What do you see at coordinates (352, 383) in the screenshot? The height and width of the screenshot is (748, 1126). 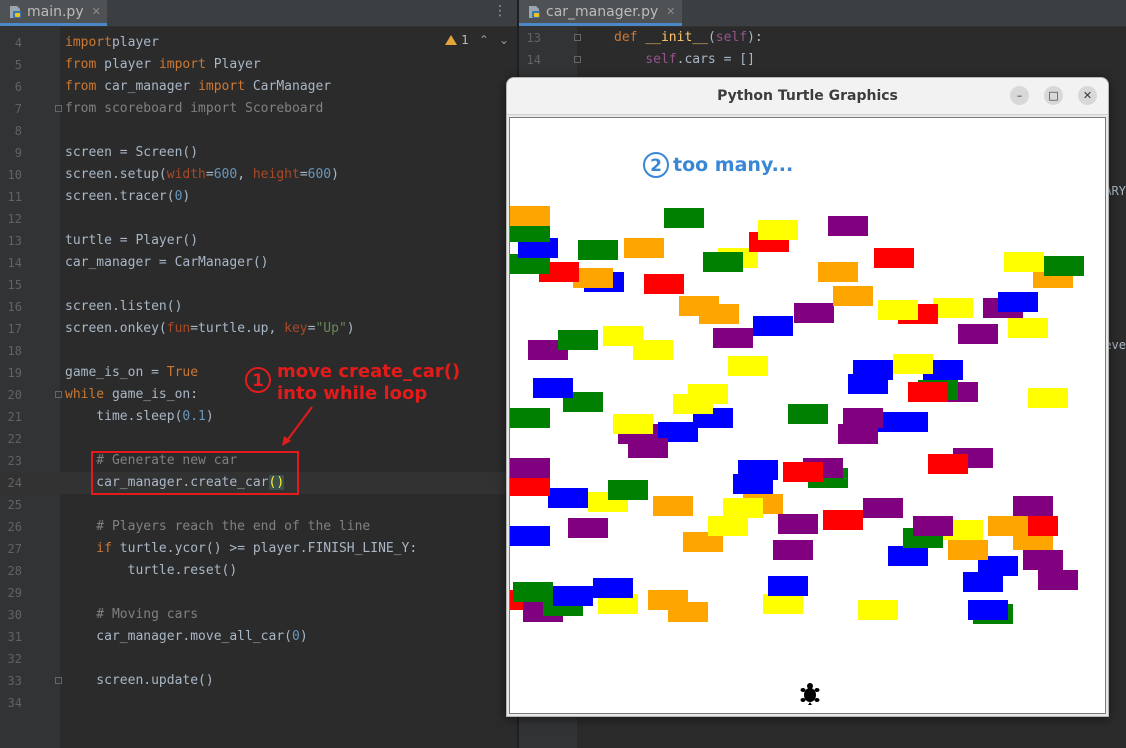 I see `annotation-step-1: 1 move create_car() into while loop` at bounding box center [352, 383].